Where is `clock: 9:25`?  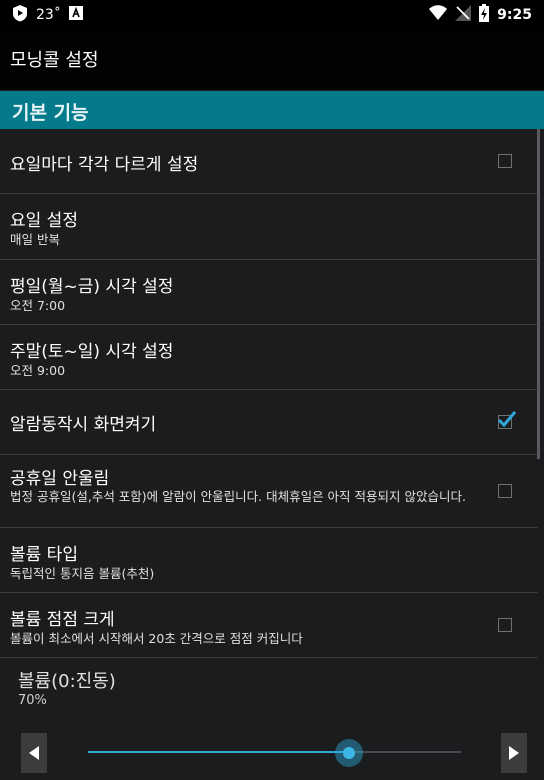 clock: 9:25 is located at coordinates (514, 15).